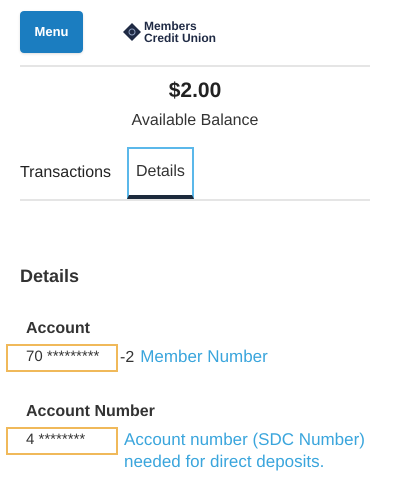  I want to click on field-label: Account Number, so click(91, 412).